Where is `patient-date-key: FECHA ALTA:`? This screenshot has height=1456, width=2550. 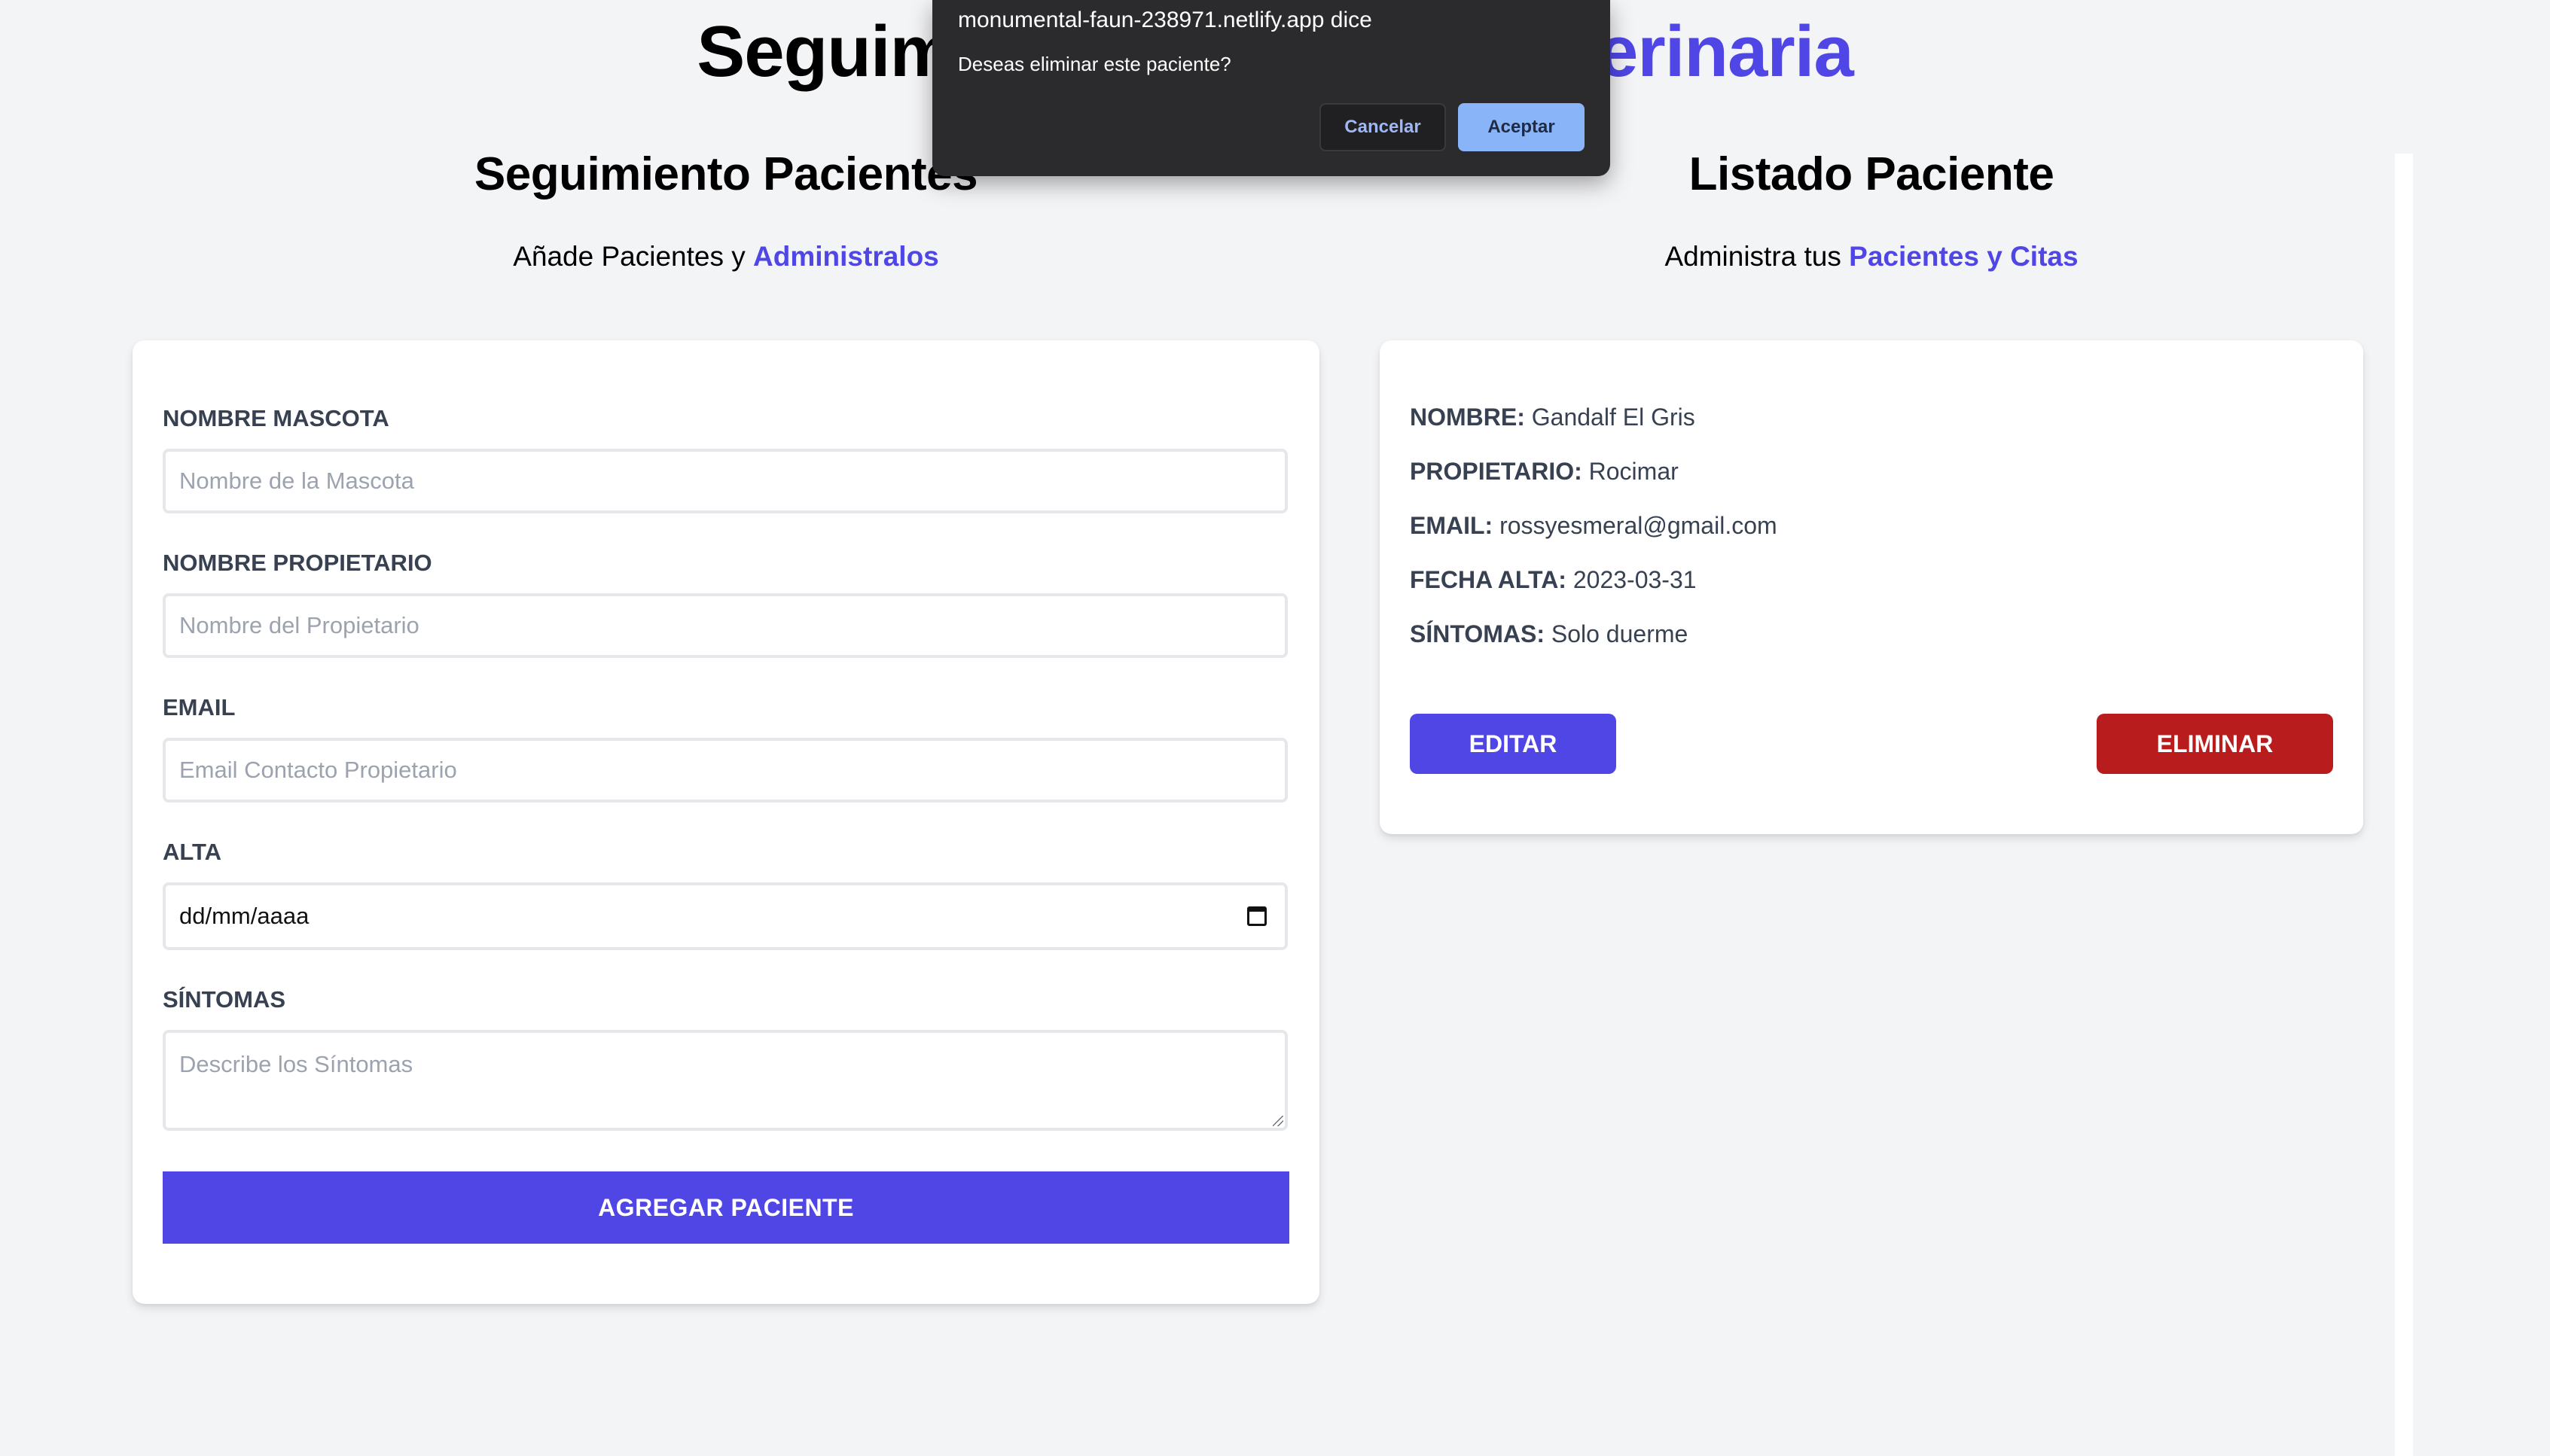 patient-date-key: FECHA ALTA: is located at coordinates (1488, 579).